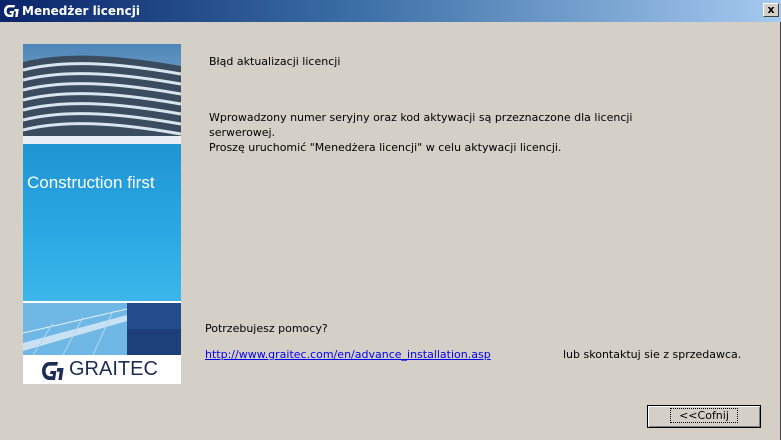  Describe the element at coordinates (652, 354) in the screenshot. I see `contact-text: lub skontaktuj sie z sprzedawca.` at that location.